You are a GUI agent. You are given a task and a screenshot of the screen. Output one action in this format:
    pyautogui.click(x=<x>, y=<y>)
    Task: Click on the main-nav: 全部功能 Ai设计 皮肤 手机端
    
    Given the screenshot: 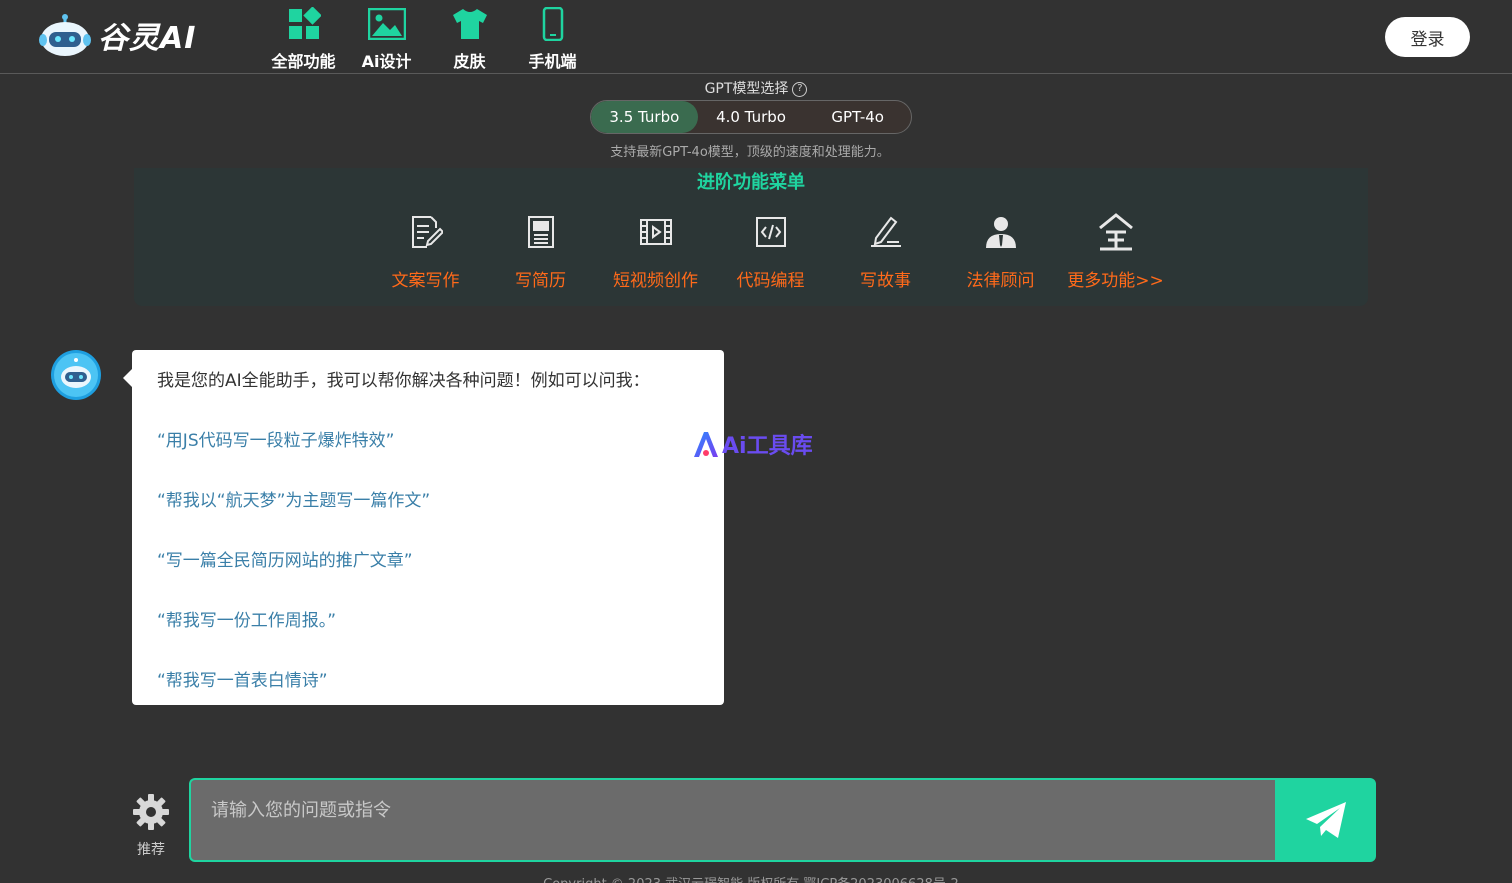 What is the action you would take?
    pyautogui.click(x=428, y=38)
    